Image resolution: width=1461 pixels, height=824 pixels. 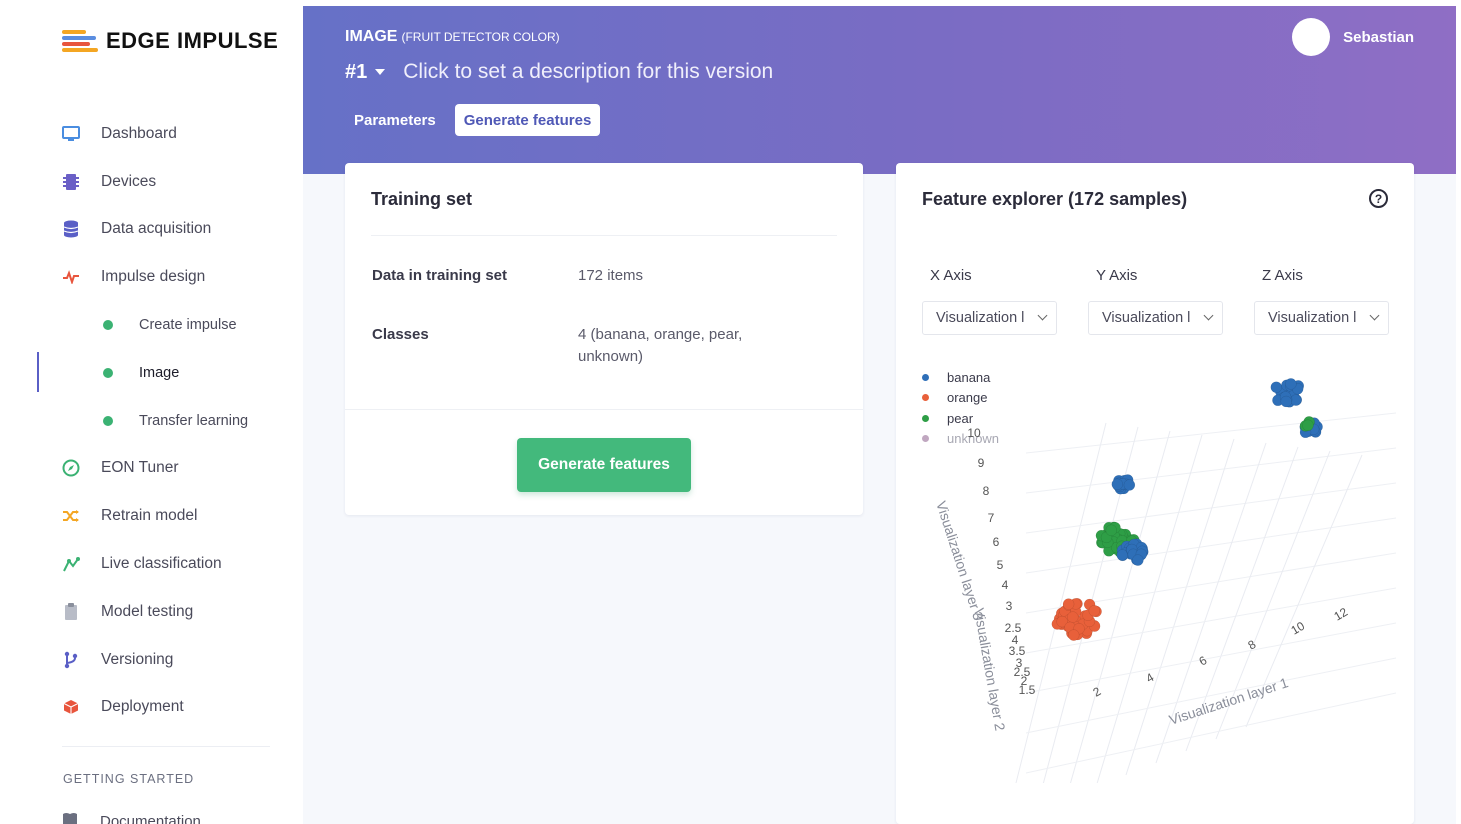 I want to click on user-menu: Sebastian, so click(x=1353, y=37).